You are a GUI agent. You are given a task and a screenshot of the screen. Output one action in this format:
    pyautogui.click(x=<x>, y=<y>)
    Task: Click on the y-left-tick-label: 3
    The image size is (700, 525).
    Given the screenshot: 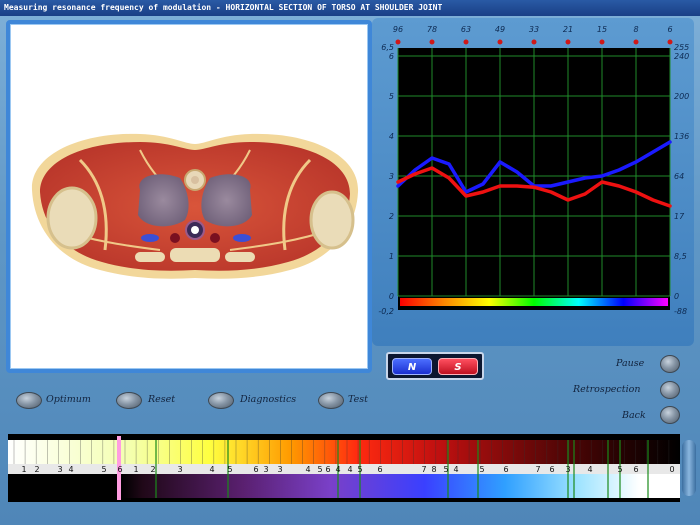 What is the action you would take?
    pyautogui.click(x=391, y=176)
    